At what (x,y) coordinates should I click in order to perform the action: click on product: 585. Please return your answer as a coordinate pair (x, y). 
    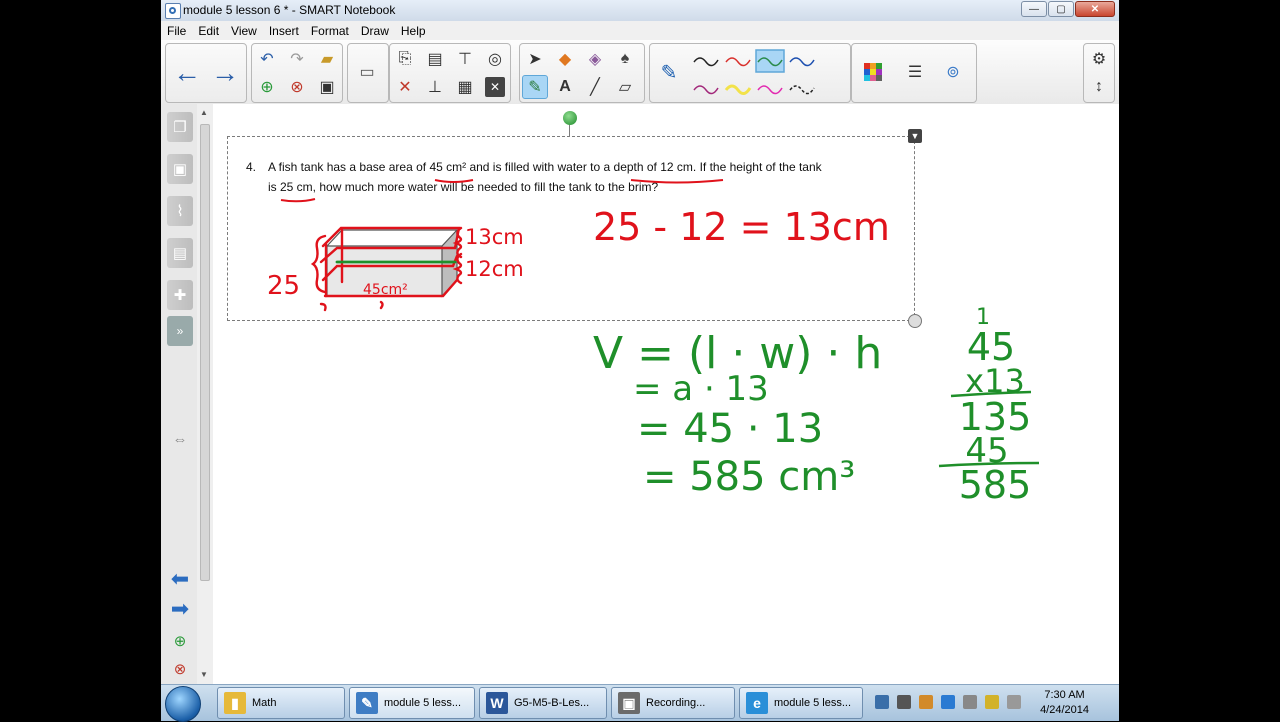
    Looking at the image, I should click on (995, 485).